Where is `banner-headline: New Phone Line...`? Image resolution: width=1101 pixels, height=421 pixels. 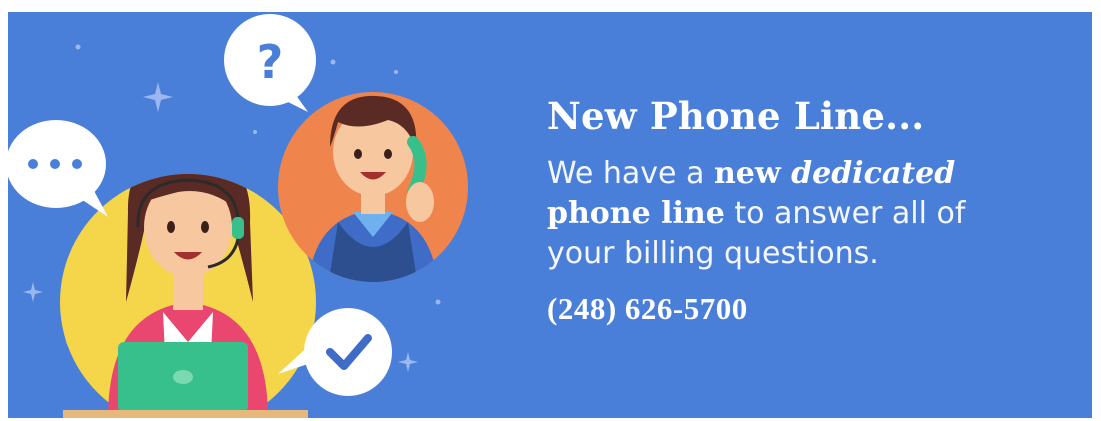 banner-headline: New Phone Line... is located at coordinates (736, 116).